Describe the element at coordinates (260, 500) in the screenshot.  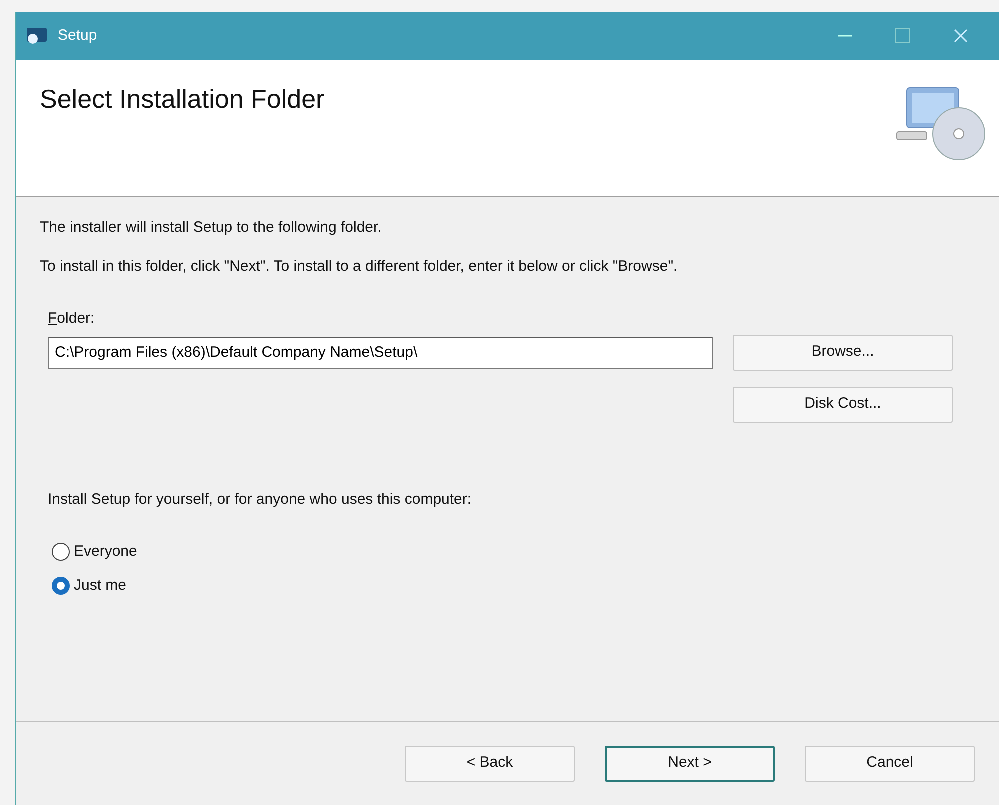
I see `install-scope-prompt: Install Setup for yourself, or for anyone who uses this computer:` at that location.